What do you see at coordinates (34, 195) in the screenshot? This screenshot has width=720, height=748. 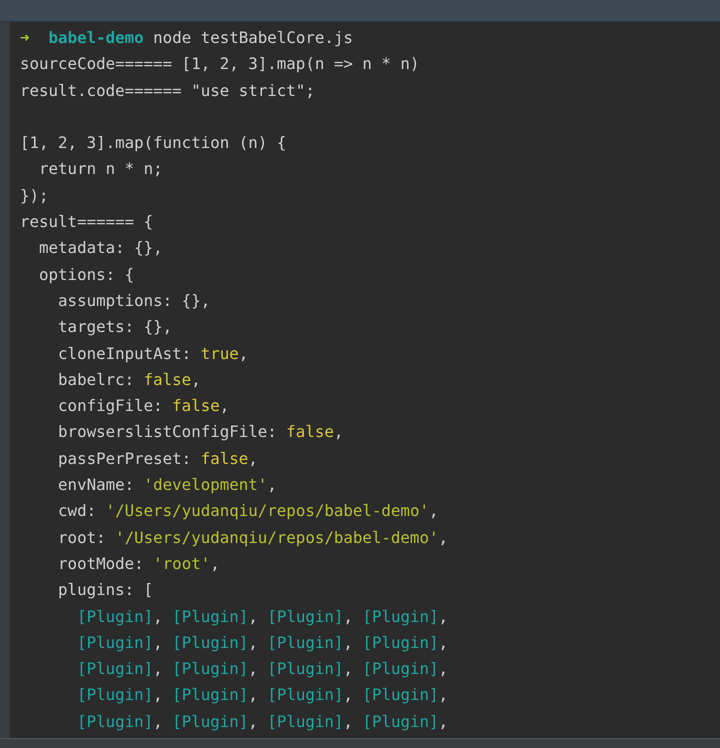 I see `terminal-line: });` at bounding box center [34, 195].